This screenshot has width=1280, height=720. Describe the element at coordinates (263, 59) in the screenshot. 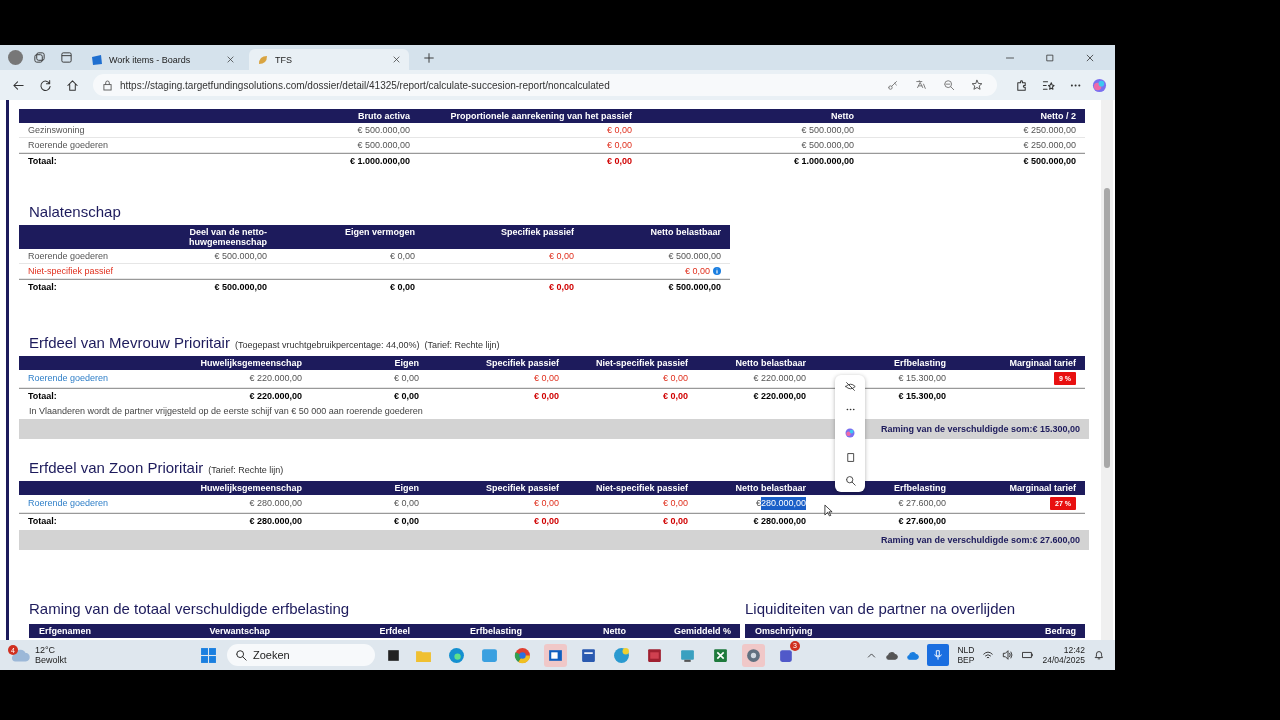

I see `leaf-icon` at that location.